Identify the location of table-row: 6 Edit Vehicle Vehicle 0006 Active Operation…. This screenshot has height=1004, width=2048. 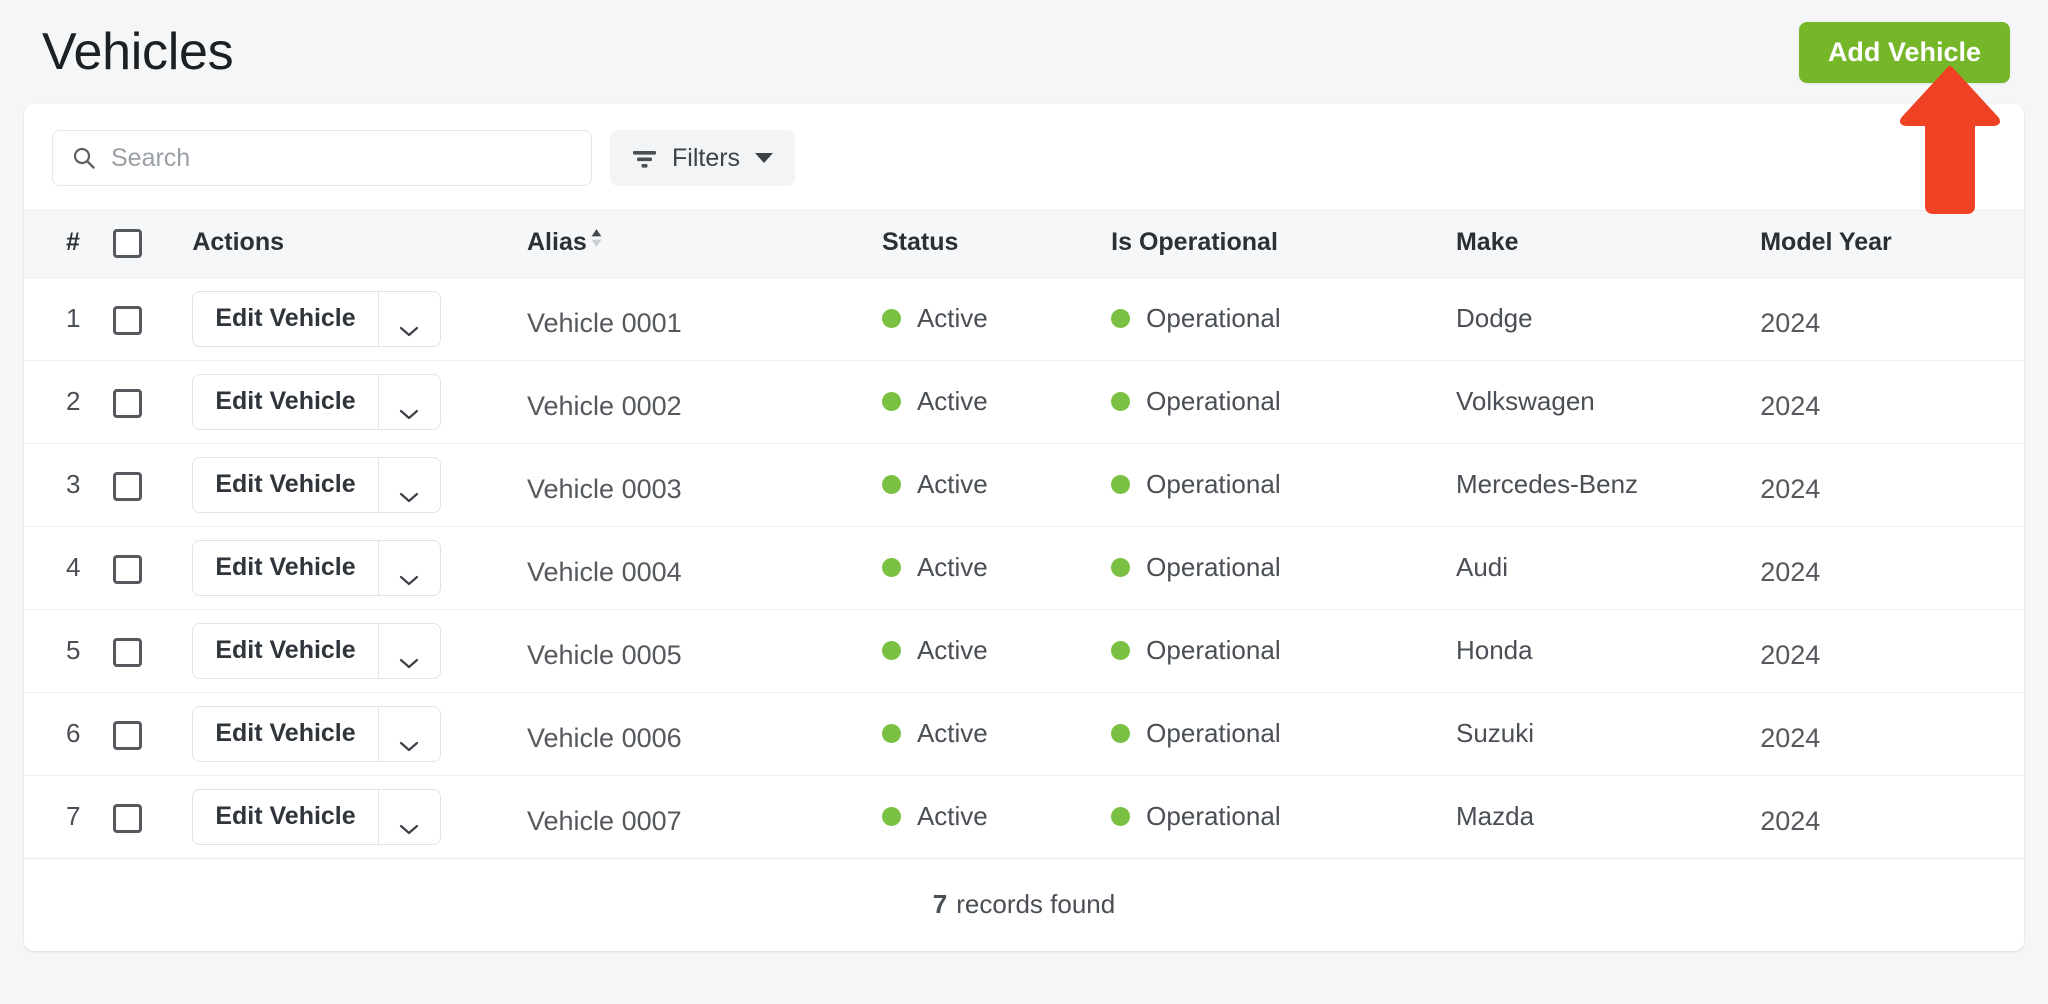
(1024, 734).